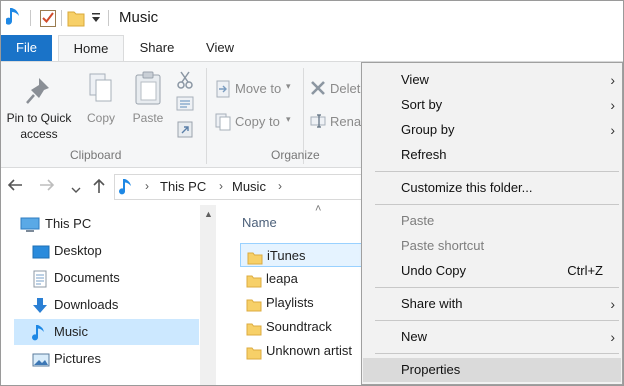 The image size is (624, 386). What do you see at coordinates (310, 303) in the screenshot?
I see `file-row-playlists: Playlists` at bounding box center [310, 303].